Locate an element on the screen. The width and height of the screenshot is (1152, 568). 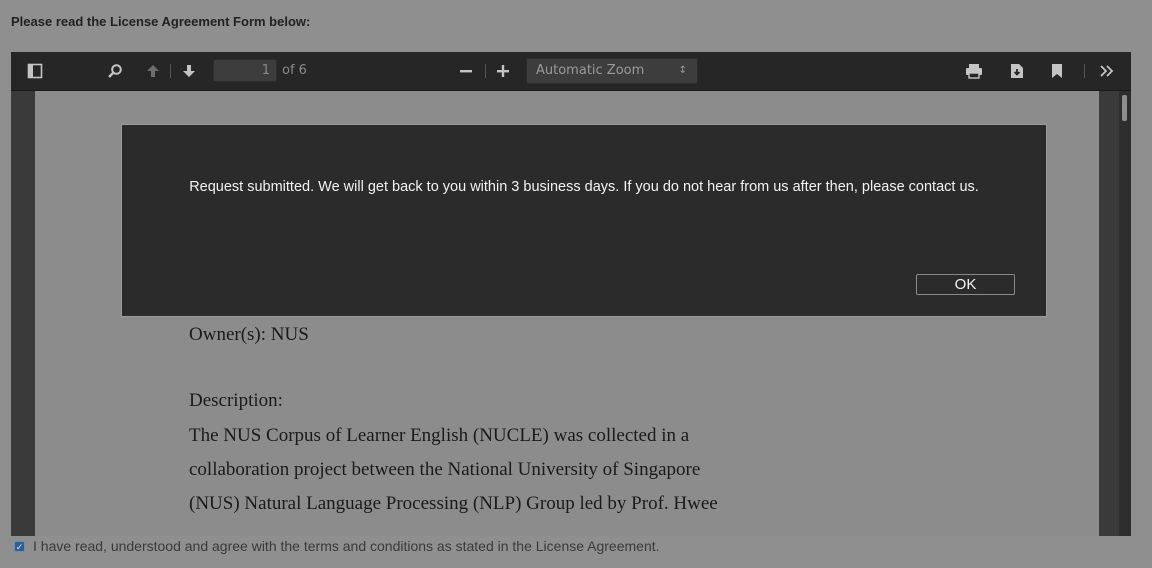
arrow-up-icon is located at coordinates (153, 71).